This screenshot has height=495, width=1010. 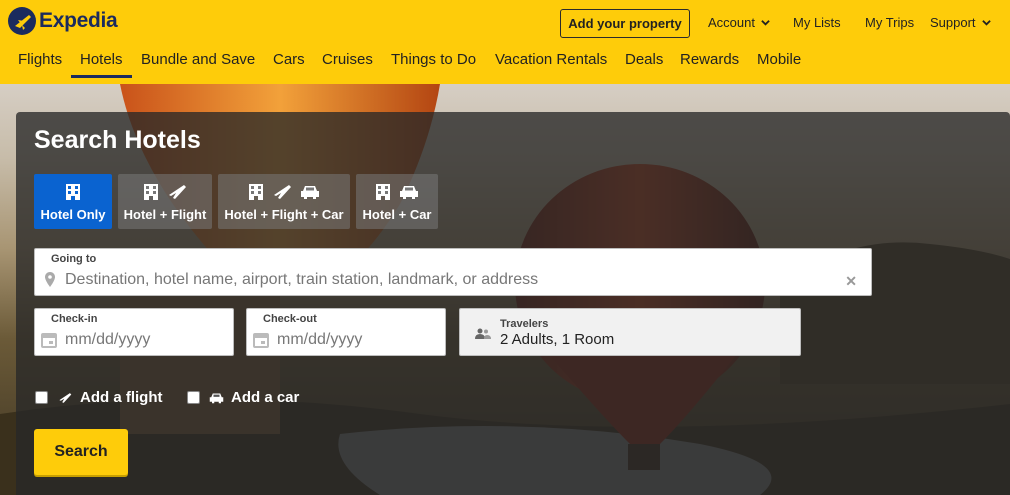 What do you see at coordinates (851, 281) in the screenshot?
I see `clear-icon: ✕` at bounding box center [851, 281].